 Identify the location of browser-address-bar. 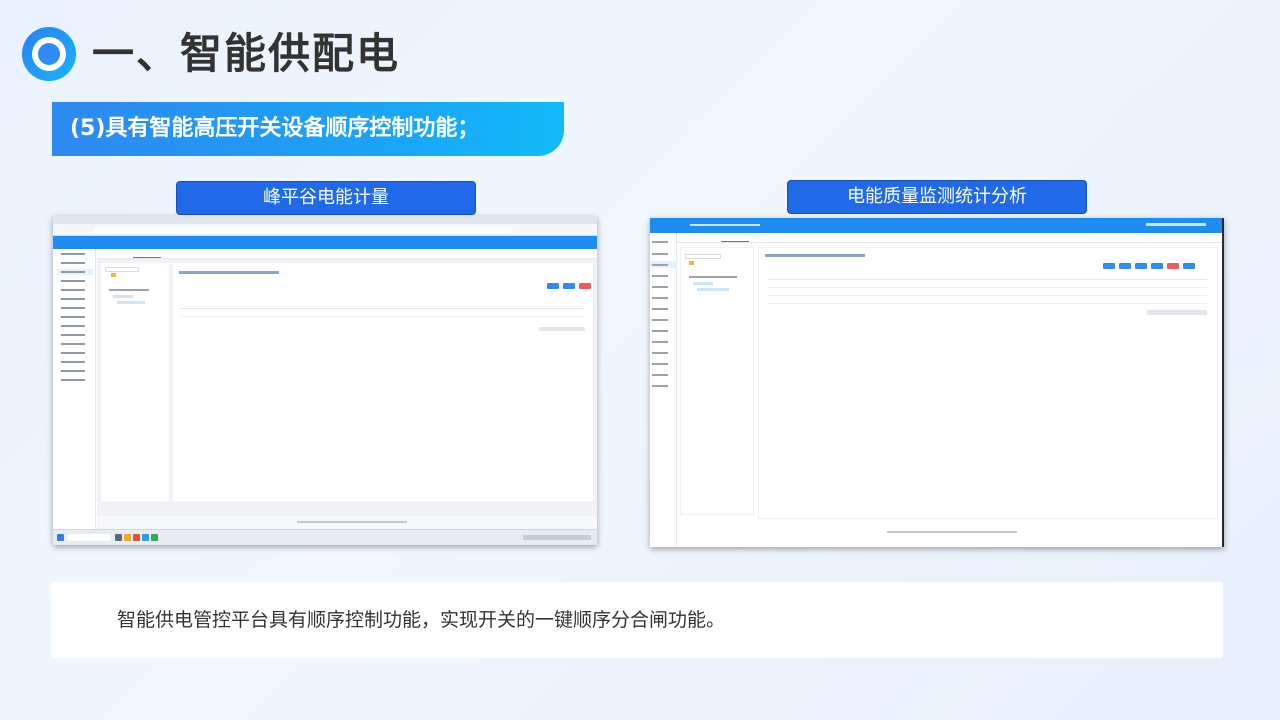
(325, 230).